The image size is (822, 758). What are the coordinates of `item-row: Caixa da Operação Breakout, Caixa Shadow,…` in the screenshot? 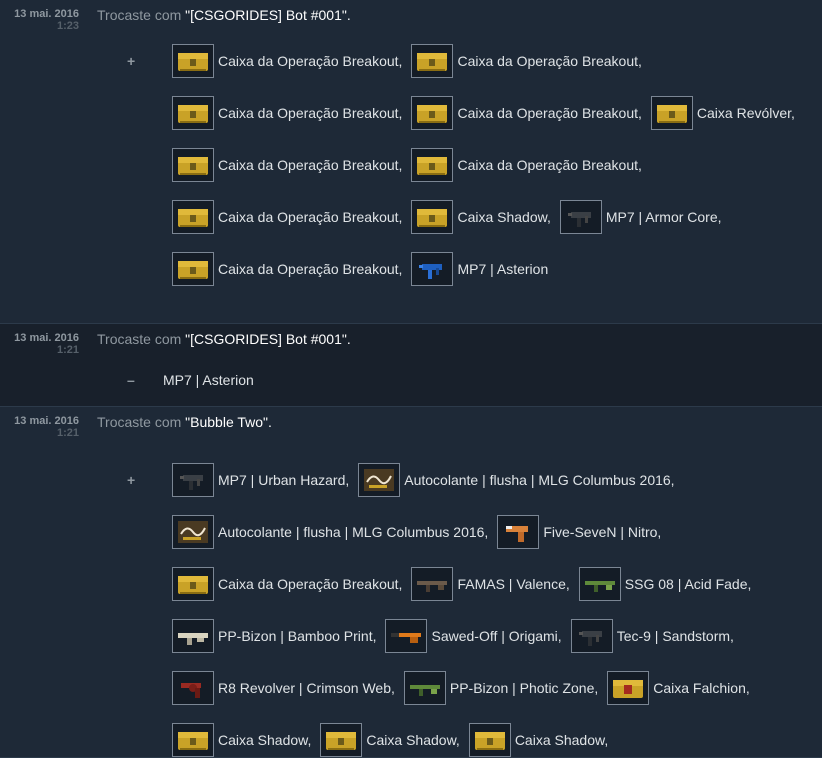 It's located at (451, 217).